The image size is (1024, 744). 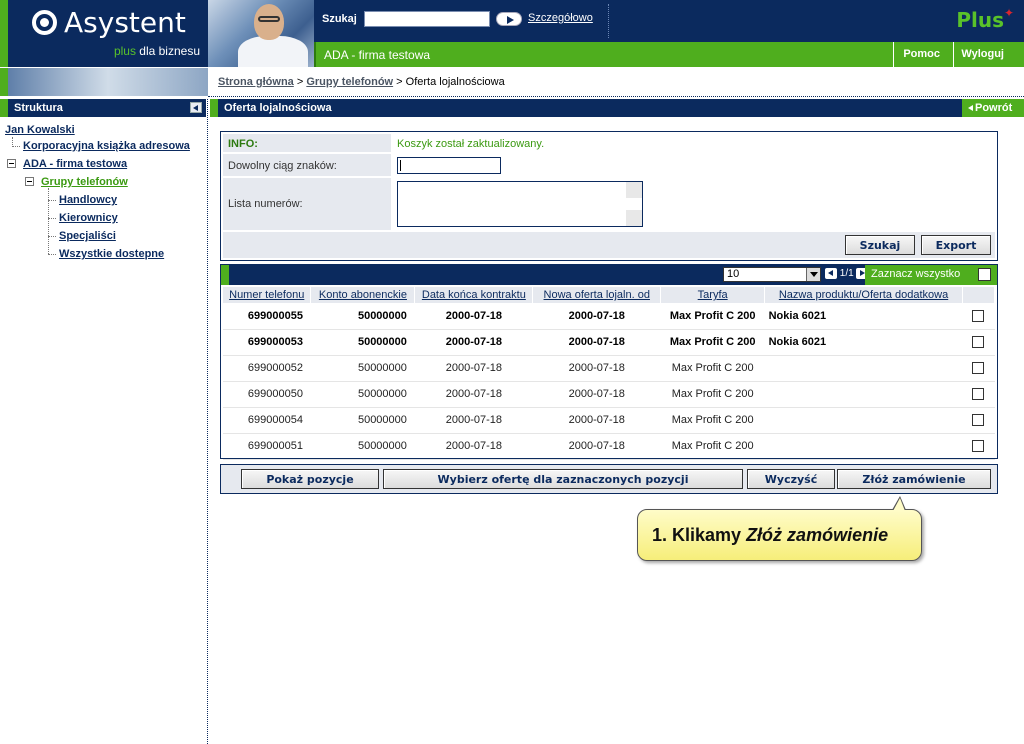 What do you see at coordinates (157, 51) in the screenshot?
I see `brand-tagline: plus dla biznesu` at bounding box center [157, 51].